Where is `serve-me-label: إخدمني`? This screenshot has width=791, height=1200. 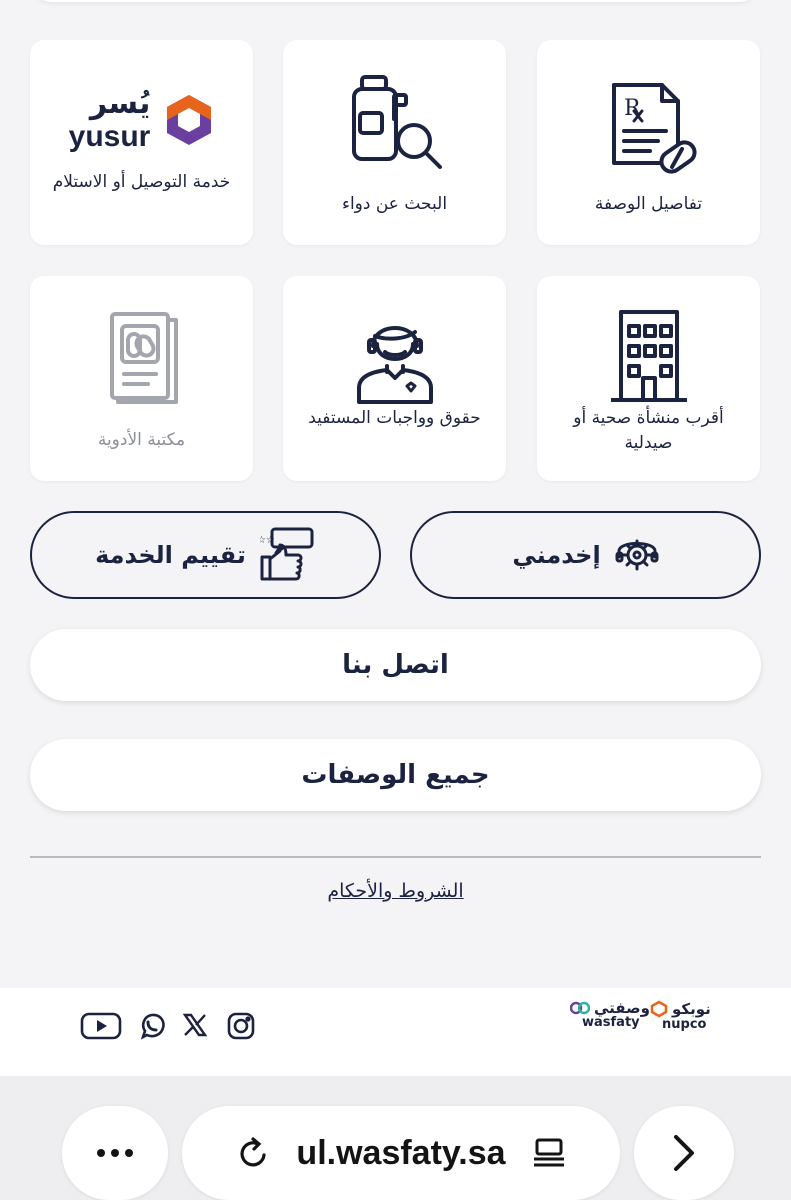 serve-me-label: إخدمني is located at coordinates (556, 555).